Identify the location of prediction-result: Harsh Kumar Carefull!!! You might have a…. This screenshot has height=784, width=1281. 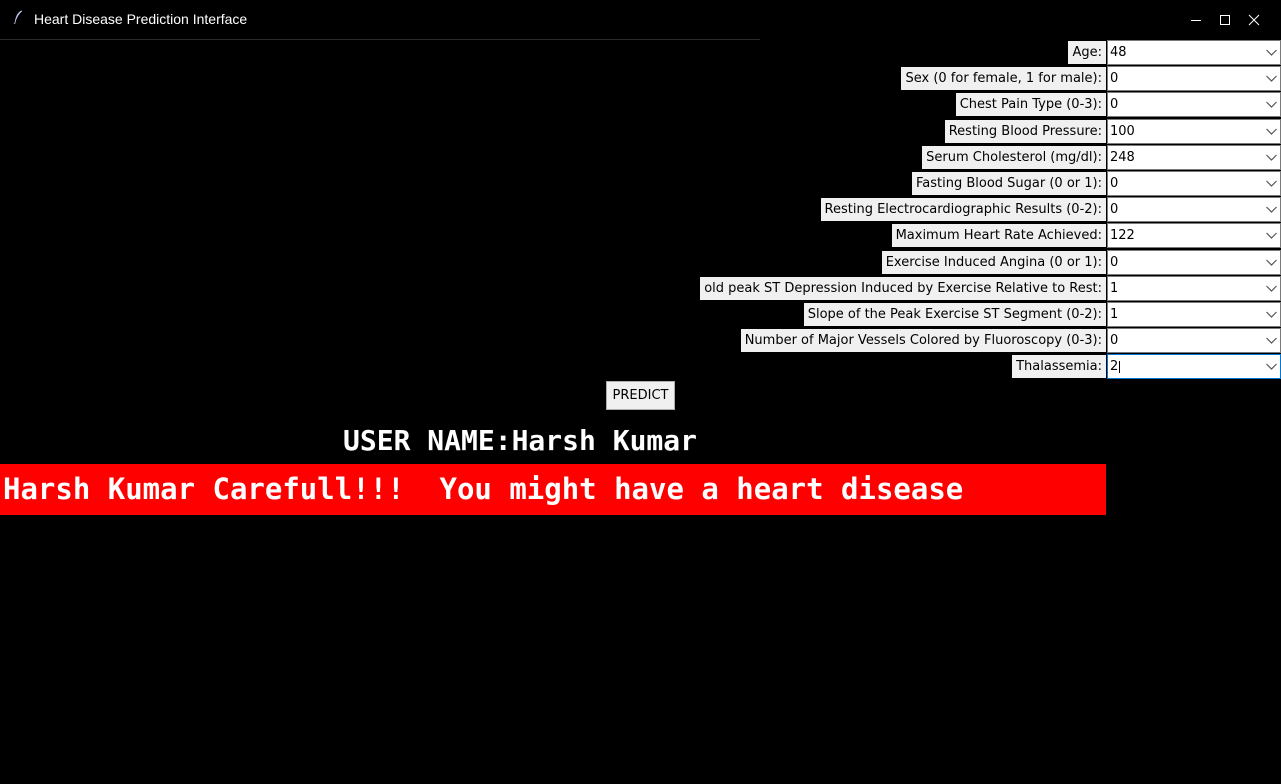
(553, 489).